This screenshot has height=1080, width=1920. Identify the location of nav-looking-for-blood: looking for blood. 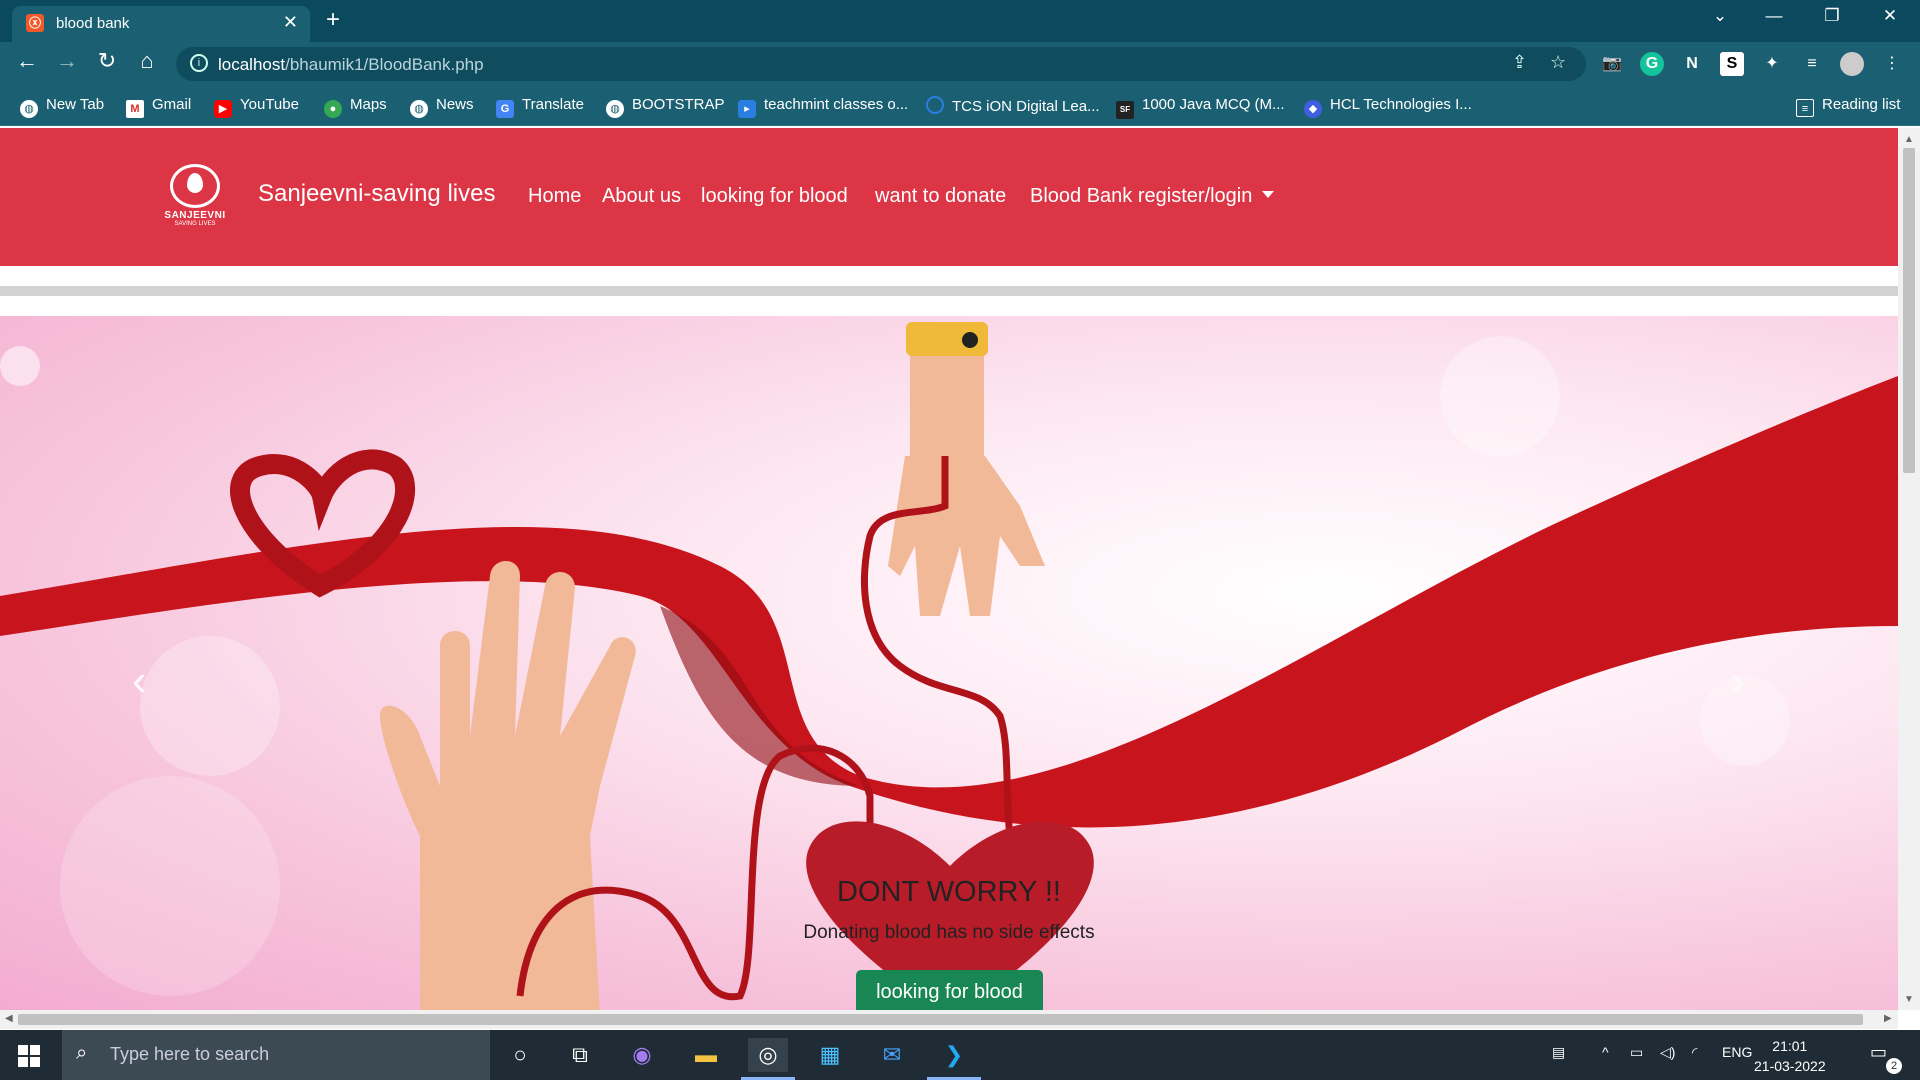
(774, 196).